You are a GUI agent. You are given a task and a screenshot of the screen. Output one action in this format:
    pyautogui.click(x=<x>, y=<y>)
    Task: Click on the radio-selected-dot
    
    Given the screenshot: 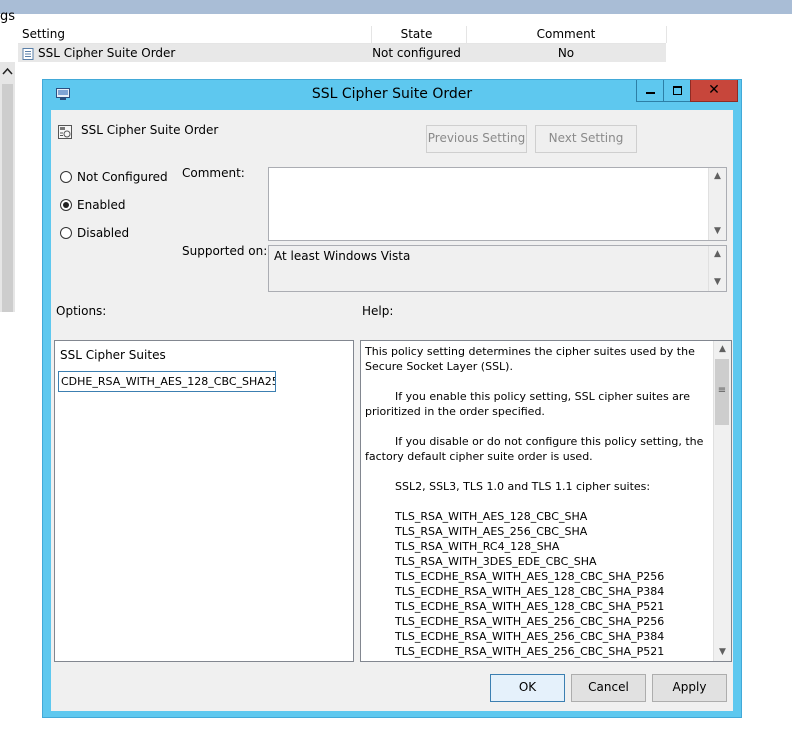 What is the action you would take?
    pyautogui.click(x=66, y=205)
    